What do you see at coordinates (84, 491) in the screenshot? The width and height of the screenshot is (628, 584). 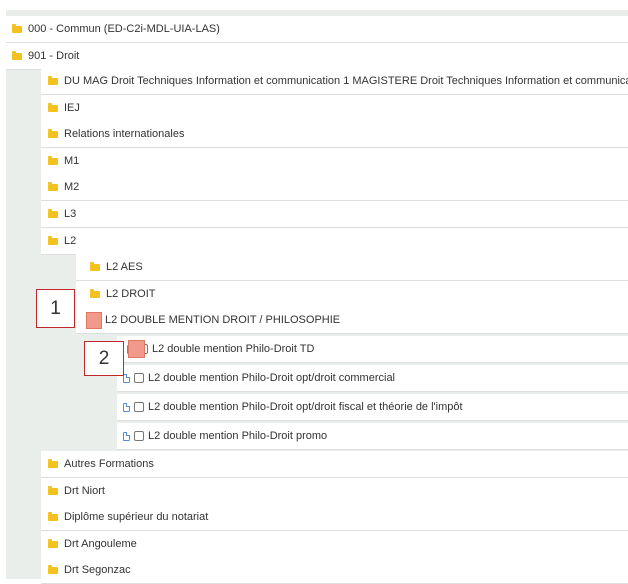 I see `tree-node-label: Drt Niort` at bounding box center [84, 491].